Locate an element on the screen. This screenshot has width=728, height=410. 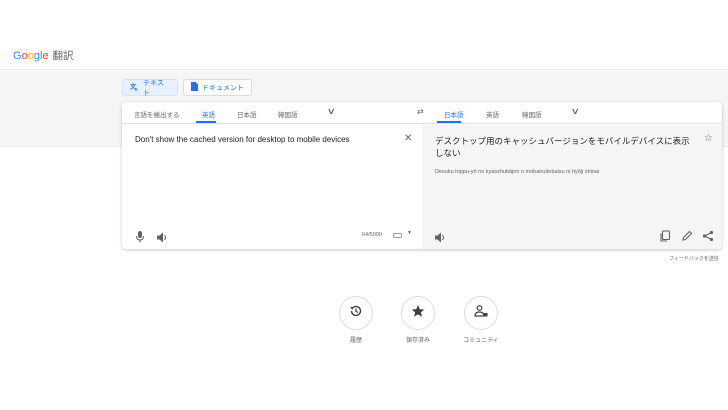
document-icon is located at coordinates (194, 87).